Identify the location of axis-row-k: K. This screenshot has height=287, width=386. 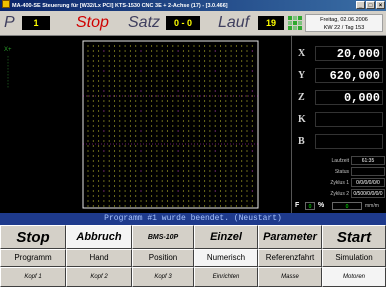
(339, 120).